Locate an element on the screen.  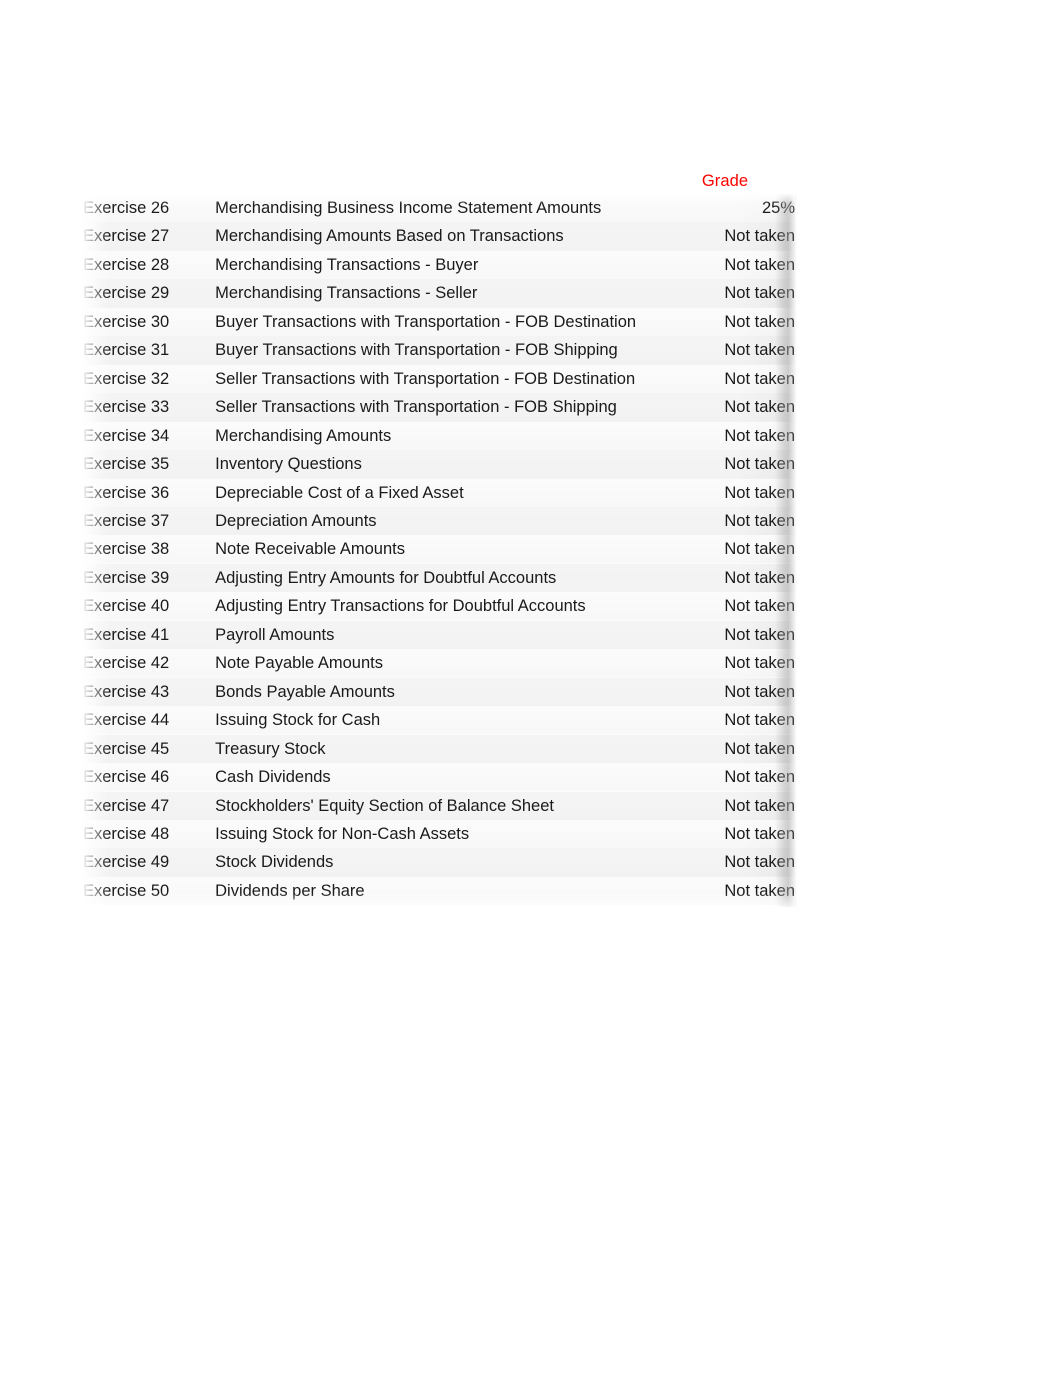
table-row: Exercise 35 Inventory Questions Not taken is located at coordinates (439, 464).